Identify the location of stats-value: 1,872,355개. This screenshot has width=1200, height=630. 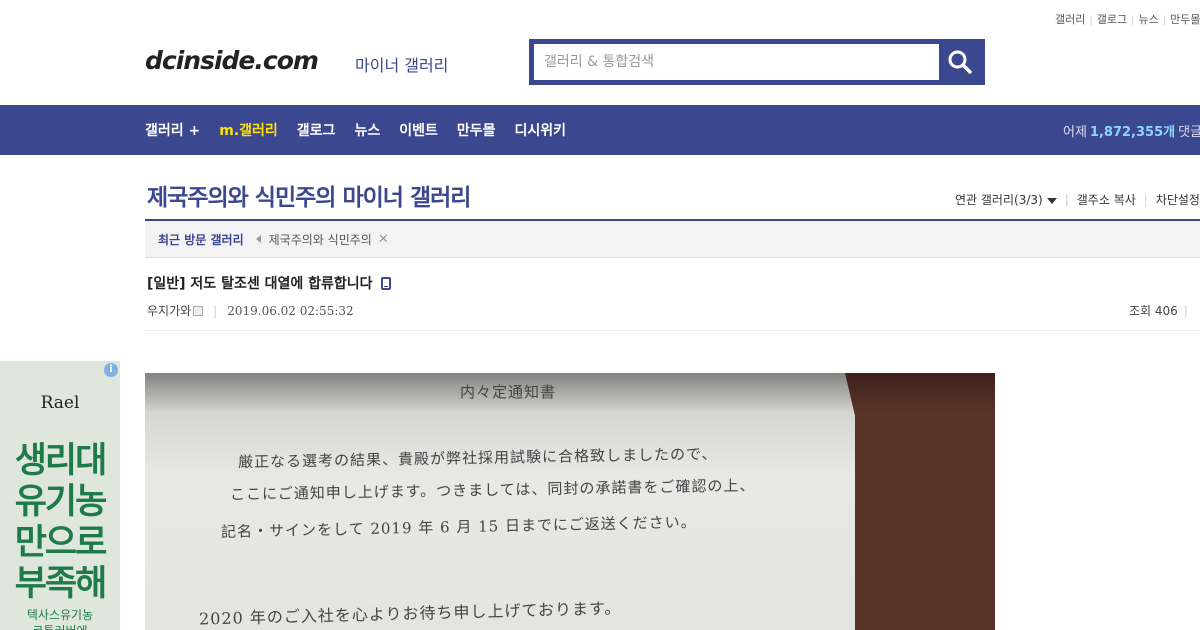
(1132, 132).